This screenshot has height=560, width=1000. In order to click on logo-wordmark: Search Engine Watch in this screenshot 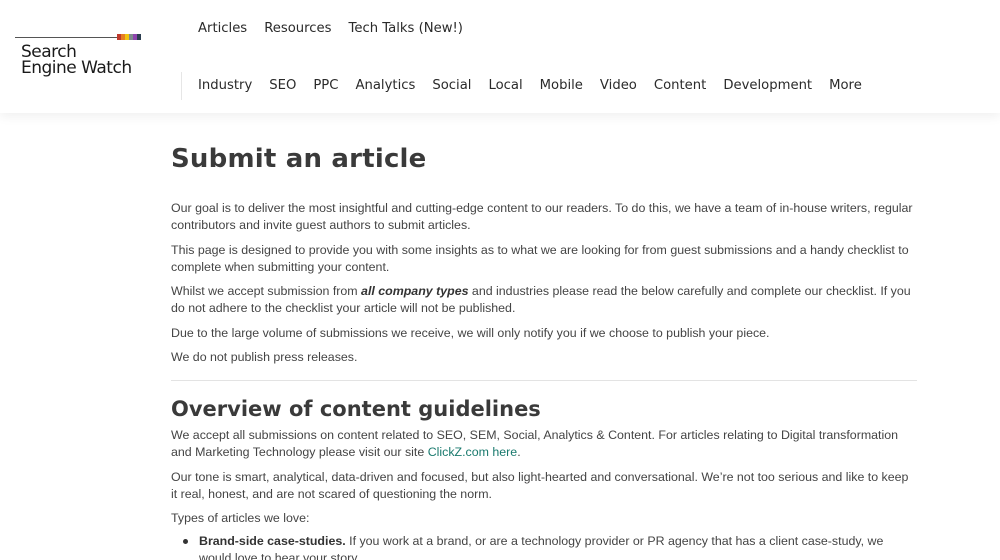, I will do `click(84, 61)`.